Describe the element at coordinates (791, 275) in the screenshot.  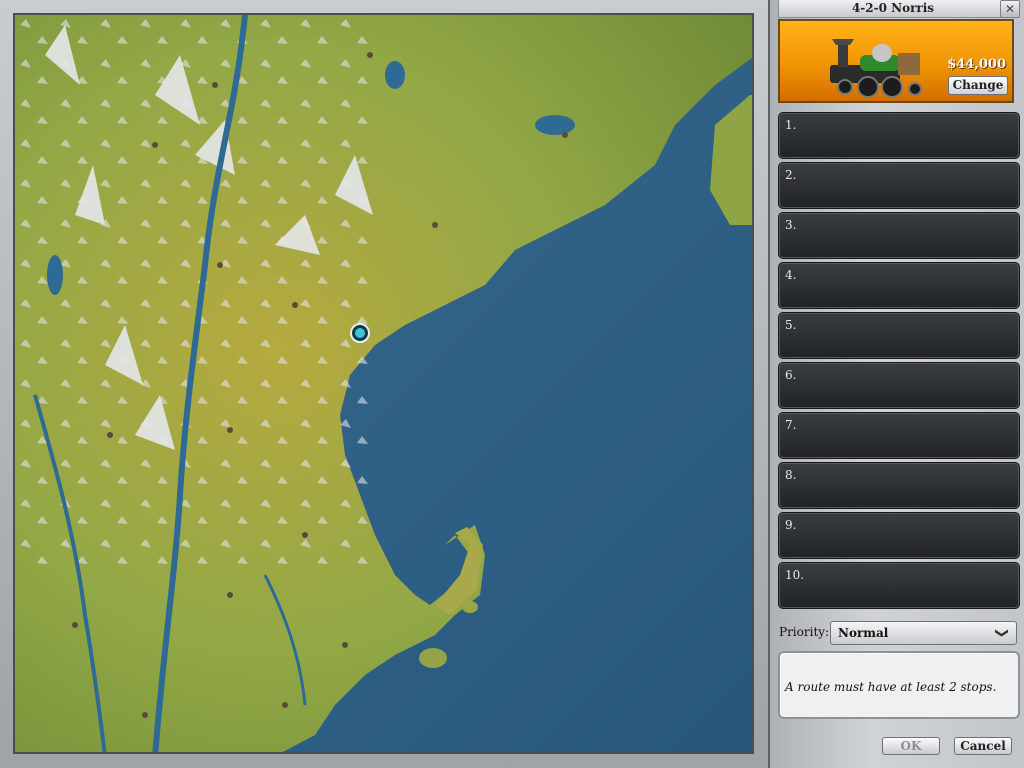
I see `stop-number: 4.` at that location.